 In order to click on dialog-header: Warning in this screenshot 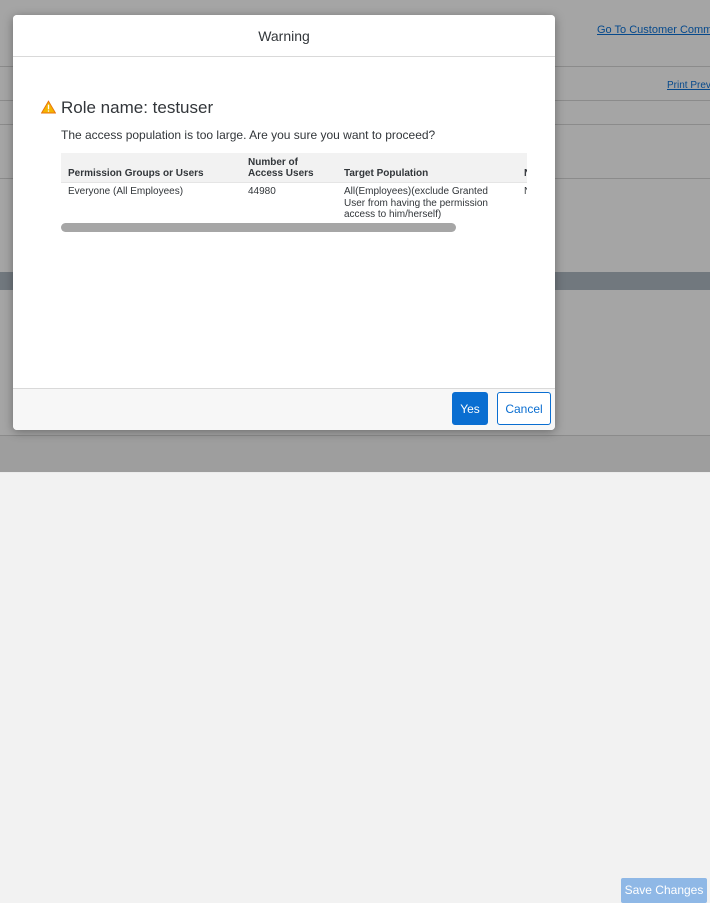, I will do `click(284, 36)`.